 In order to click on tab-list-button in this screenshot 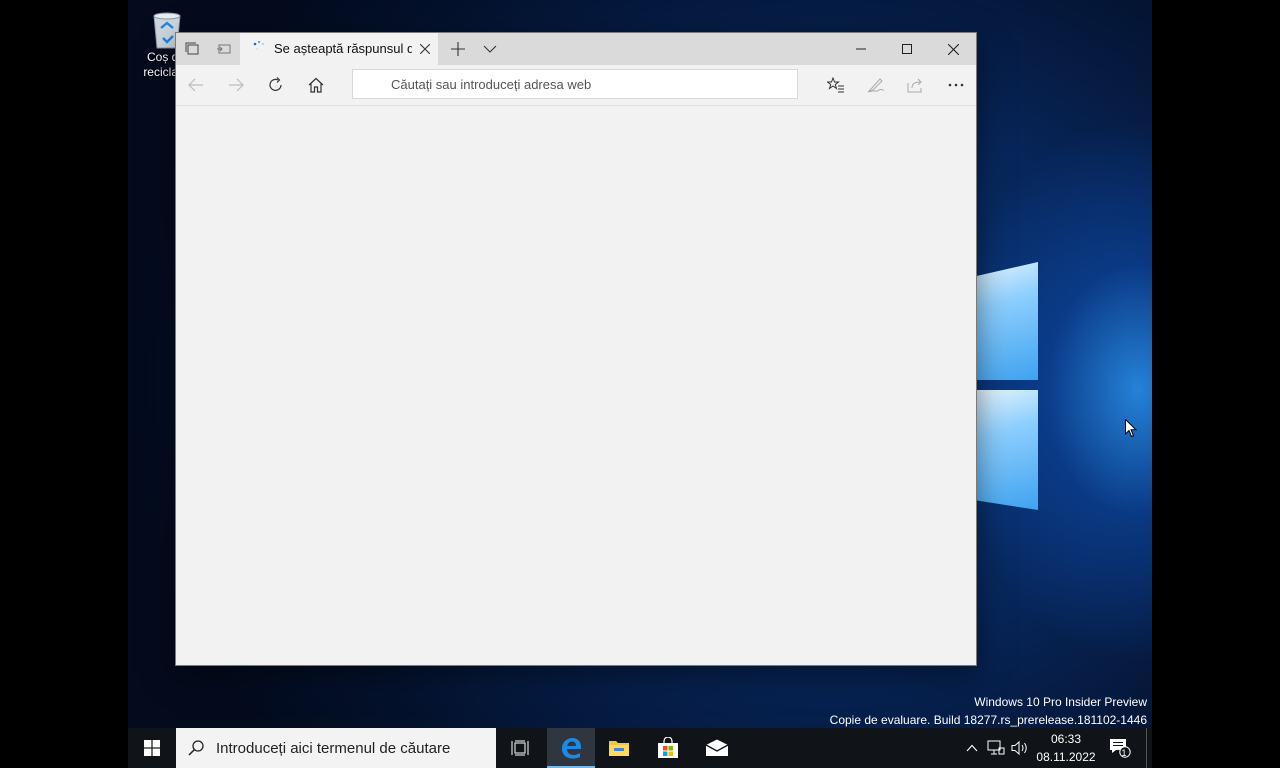, I will do `click(490, 49)`.